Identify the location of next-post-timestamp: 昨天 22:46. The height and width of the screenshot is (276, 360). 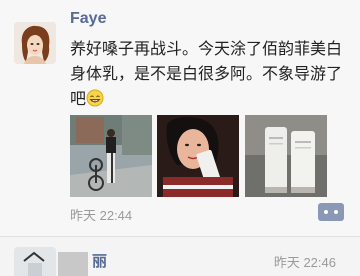
(304, 262).